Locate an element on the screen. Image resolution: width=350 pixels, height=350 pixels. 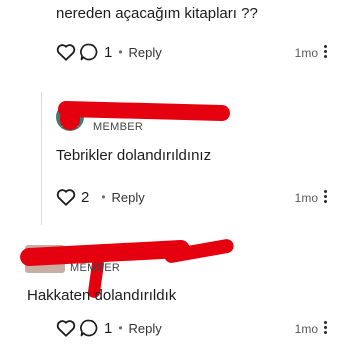
comment-3-text: Hakkaten dolandırıldık is located at coordinates (102, 295).